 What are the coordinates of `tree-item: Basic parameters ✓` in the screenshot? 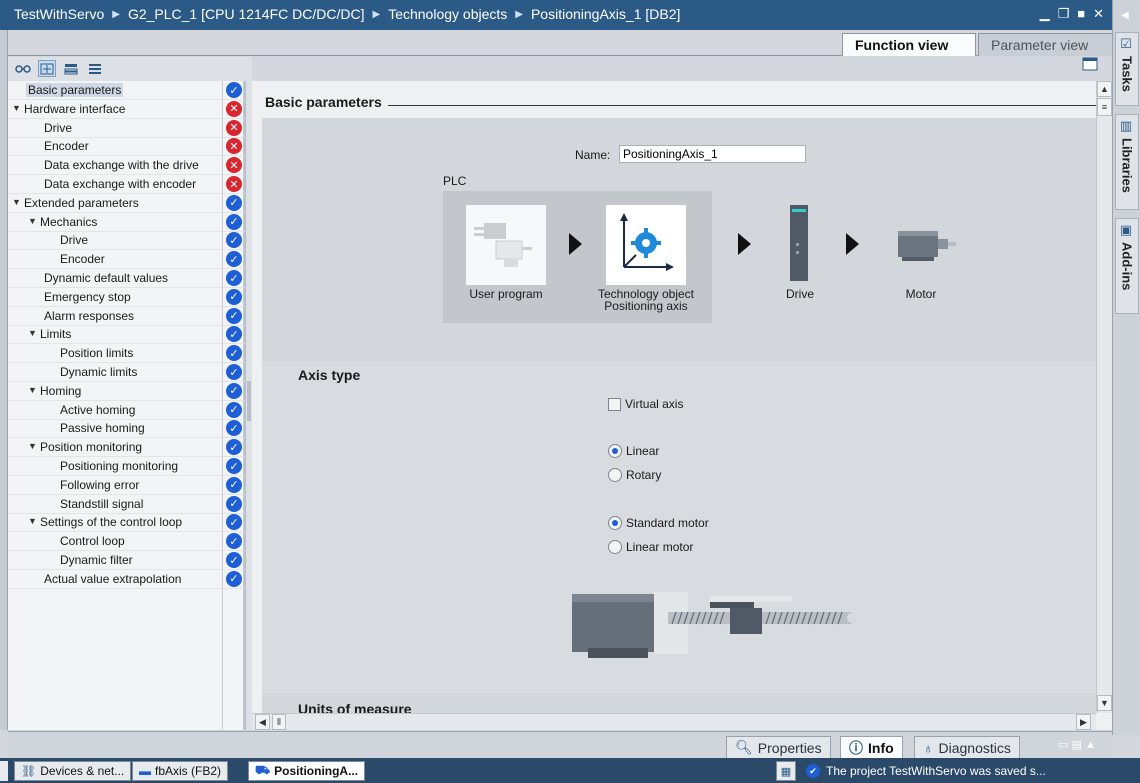 It's located at (126, 90).